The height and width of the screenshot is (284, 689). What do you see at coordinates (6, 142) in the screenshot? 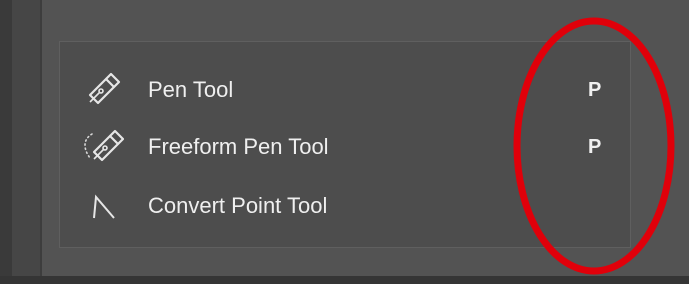
I see `toolbar-edge` at bounding box center [6, 142].